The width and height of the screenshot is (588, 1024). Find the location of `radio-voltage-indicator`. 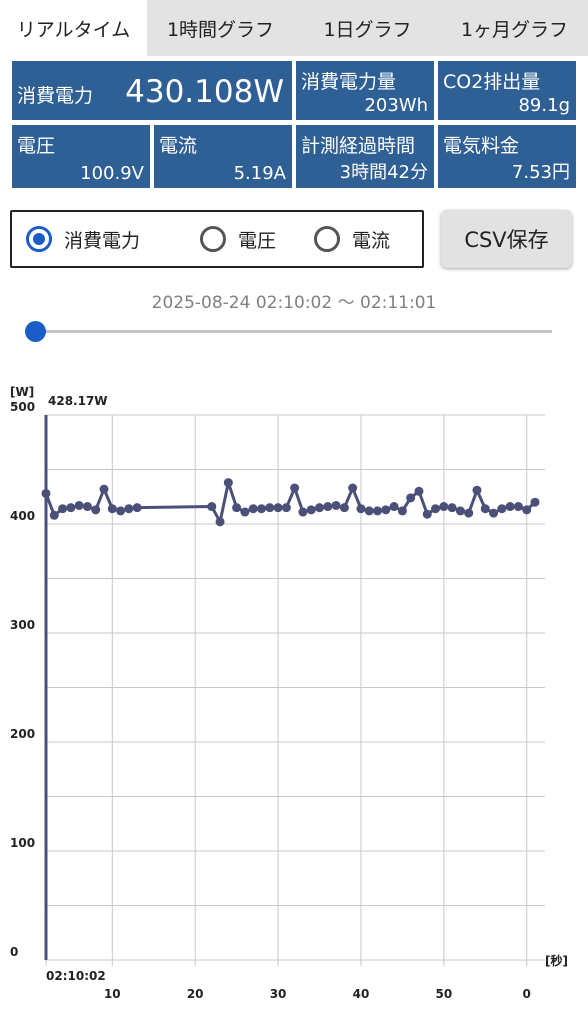

radio-voltage-indicator is located at coordinates (213, 239).